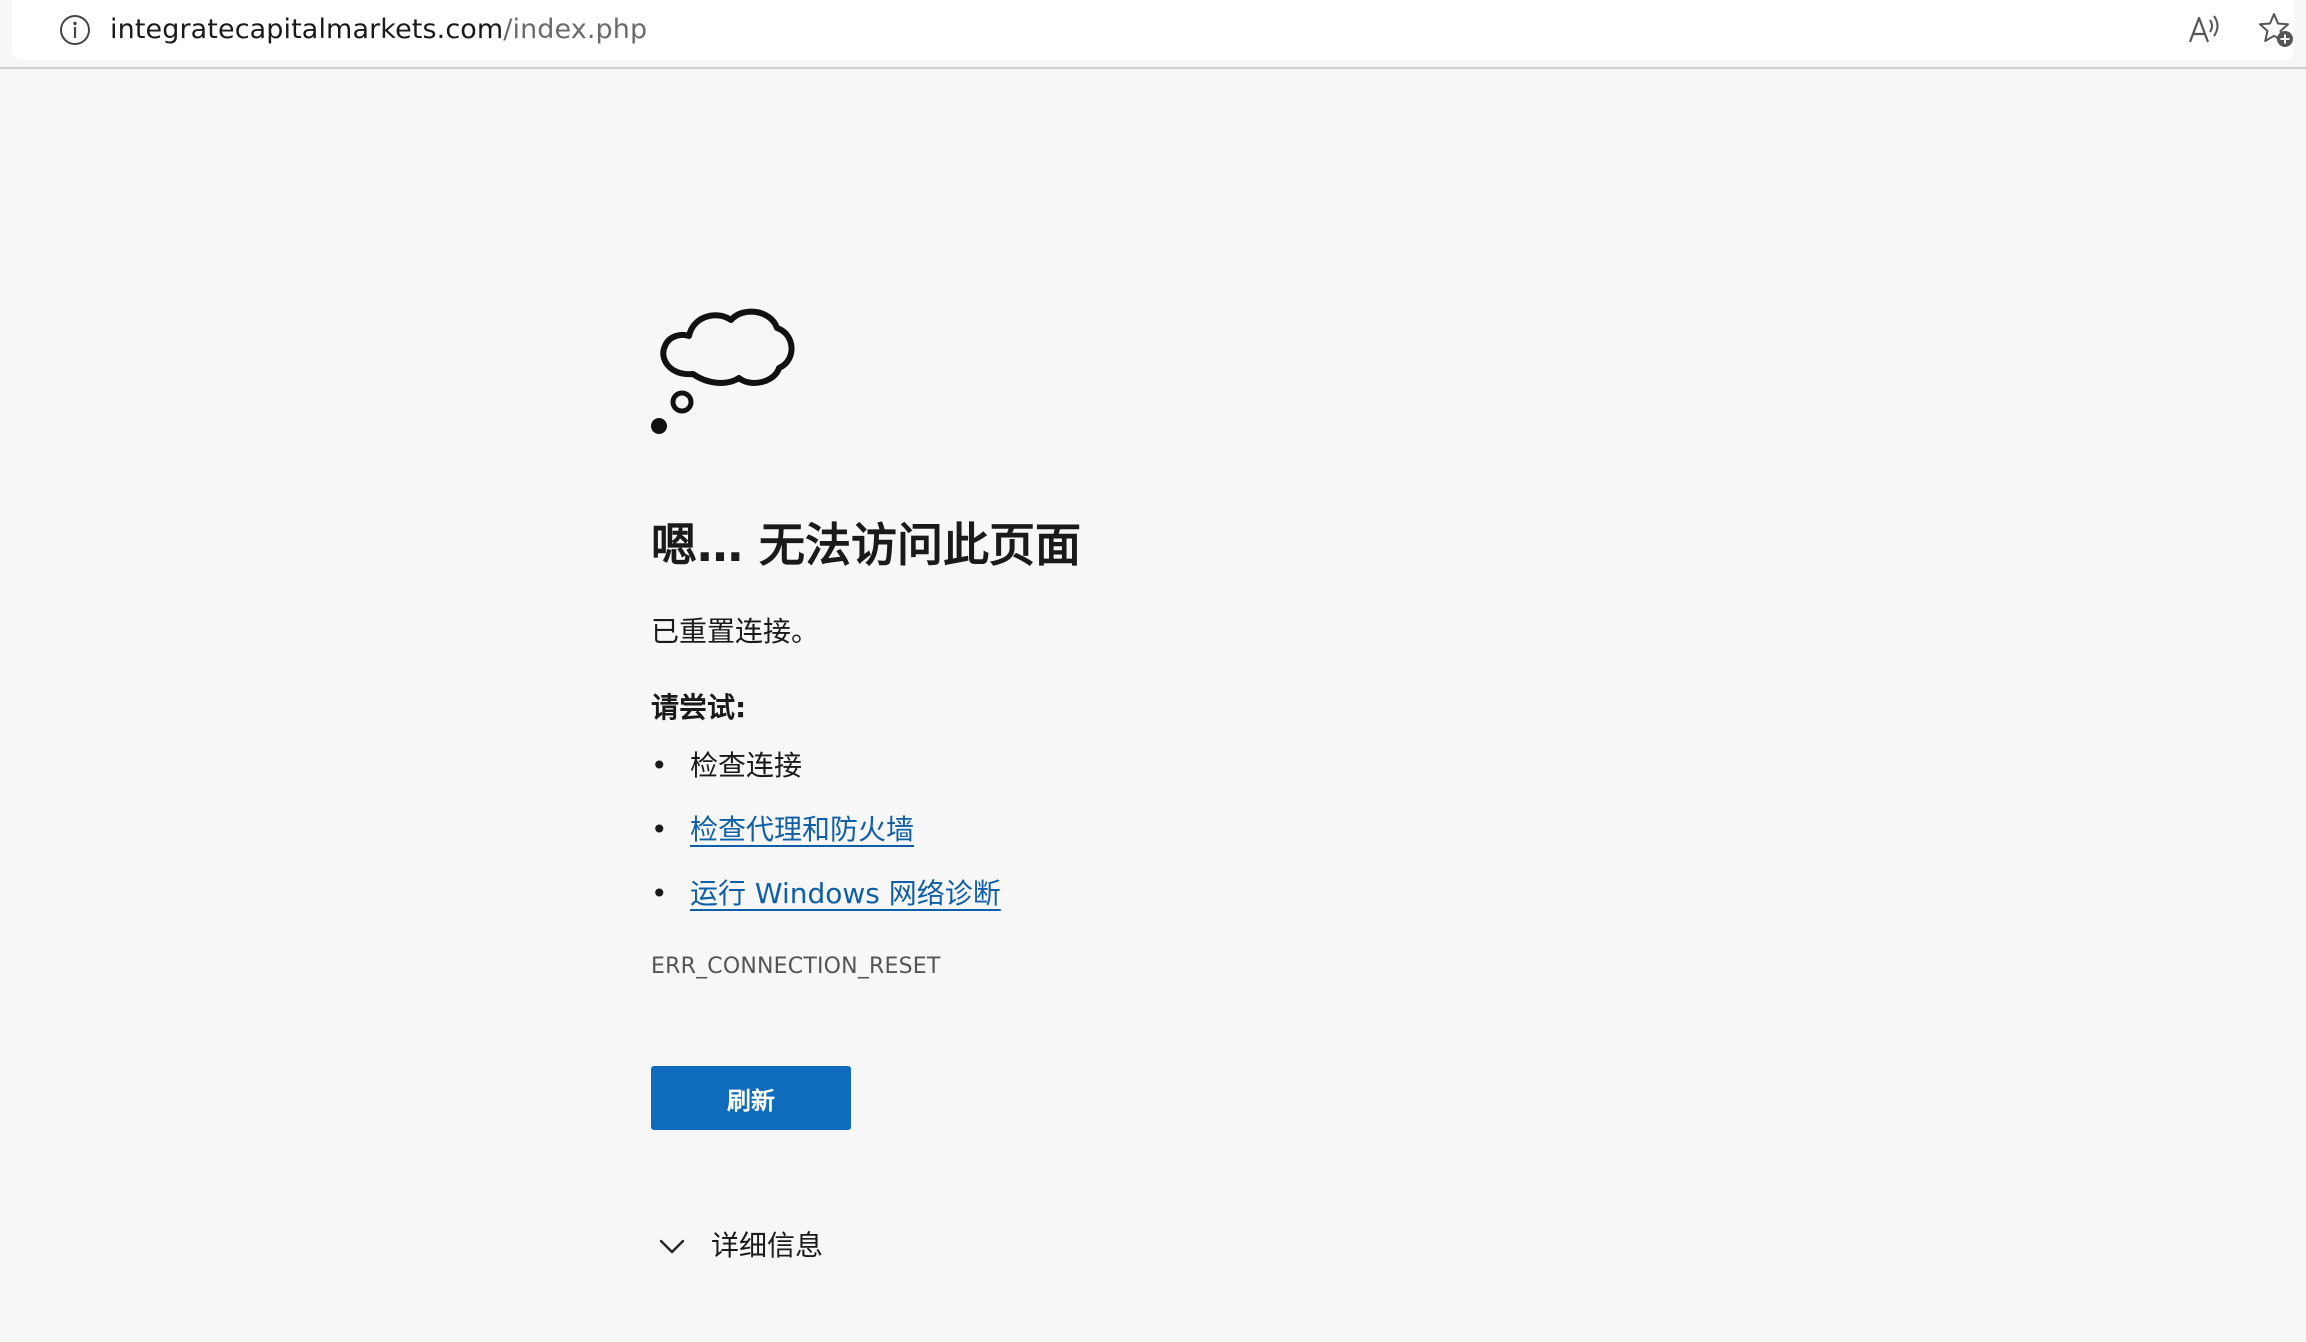 The height and width of the screenshot is (1342, 2306). What do you see at coordinates (802, 829) in the screenshot?
I see `check-proxy-firewall-link: 检查代理和防火墙` at bounding box center [802, 829].